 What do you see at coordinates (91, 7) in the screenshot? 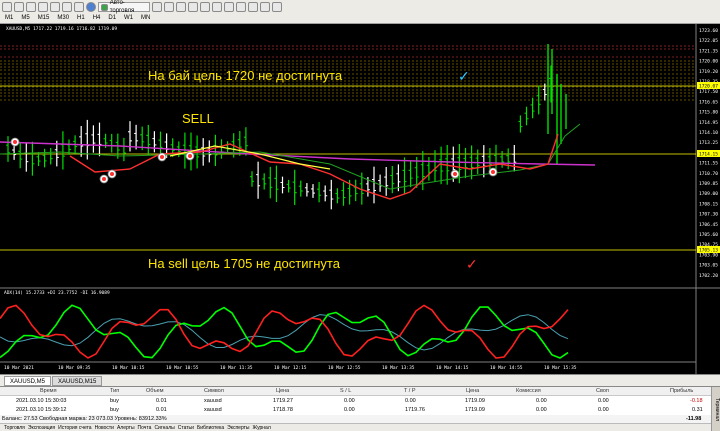
I see `new-order-icon` at bounding box center [91, 7].